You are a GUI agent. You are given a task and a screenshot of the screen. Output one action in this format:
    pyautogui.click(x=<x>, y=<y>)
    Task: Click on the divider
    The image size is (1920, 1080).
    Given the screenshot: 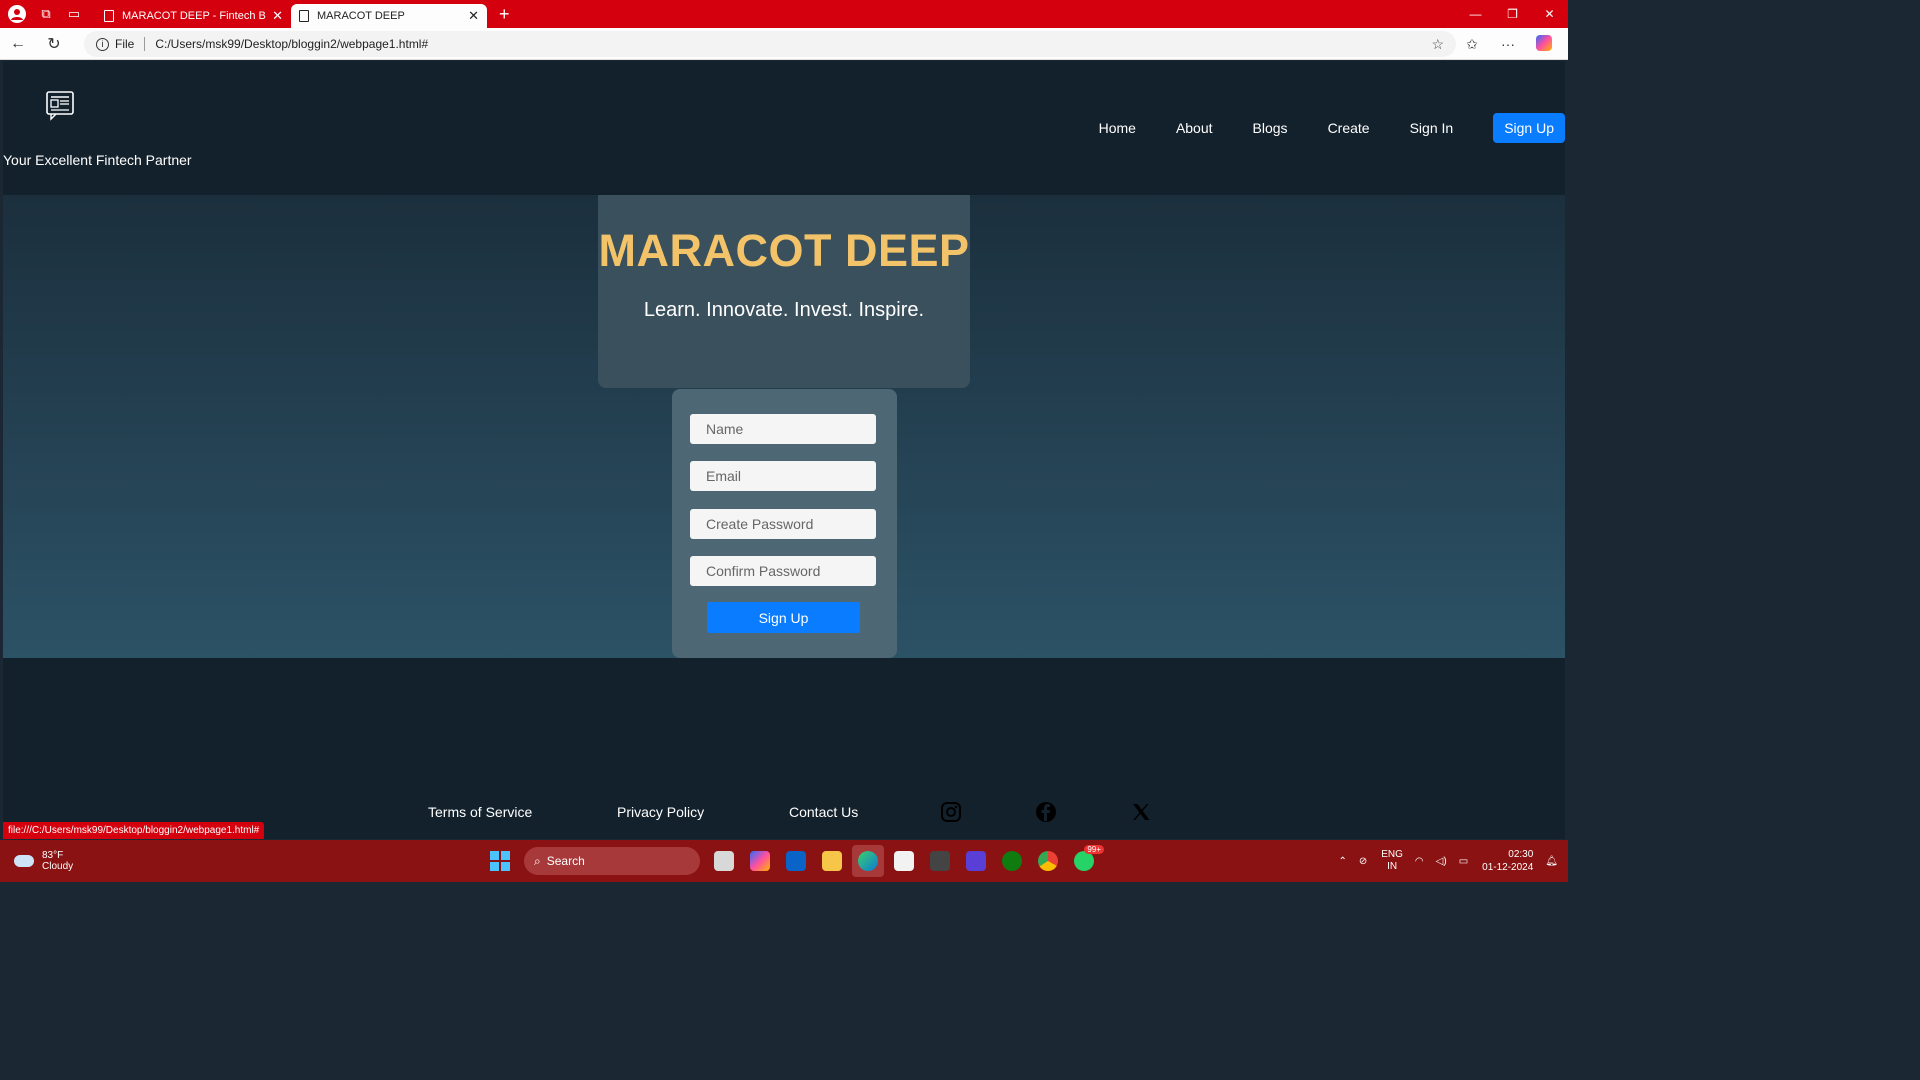 What is the action you would take?
    pyautogui.click(x=145, y=44)
    